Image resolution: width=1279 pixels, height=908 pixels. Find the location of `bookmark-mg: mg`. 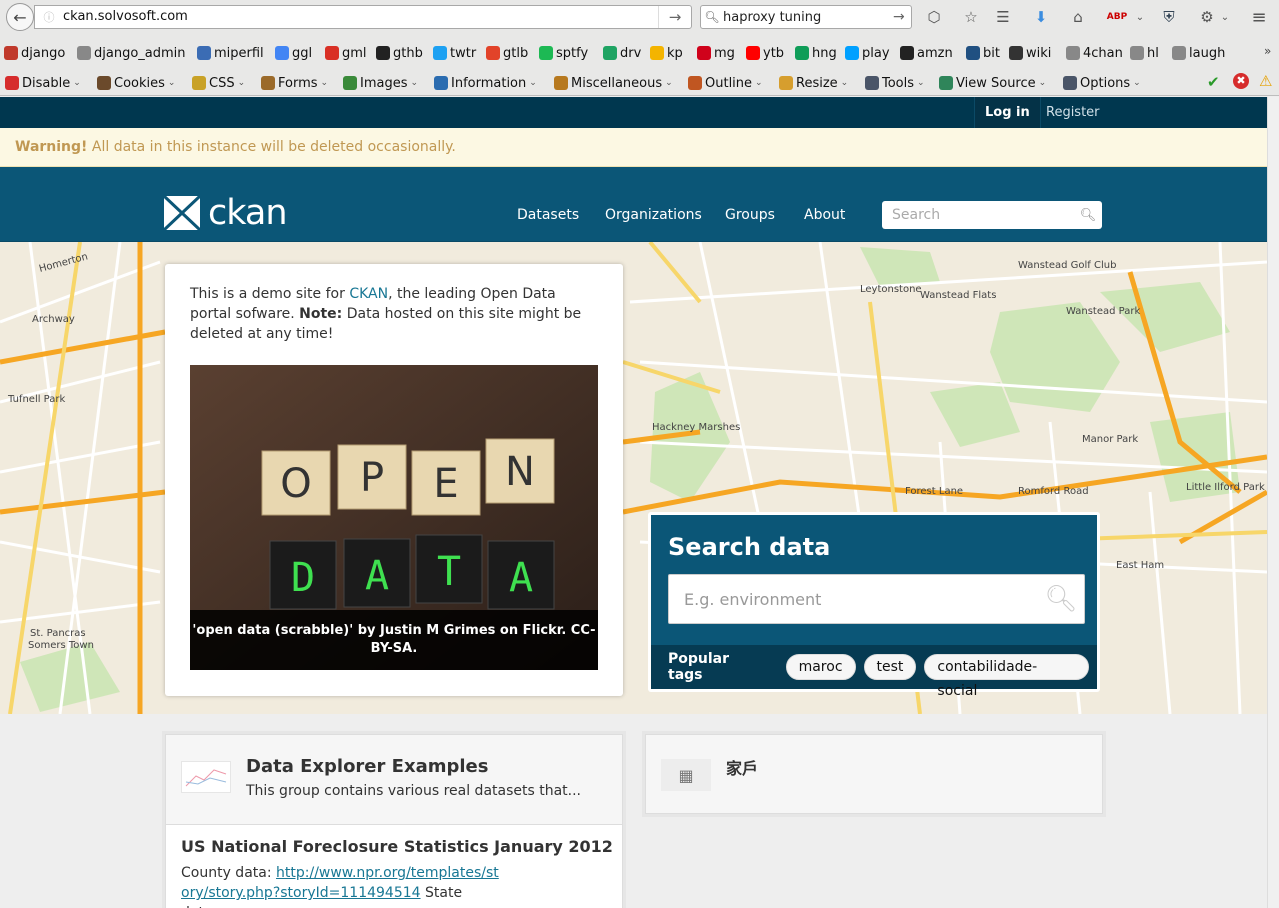

bookmark-mg: mg is located at coordinates (716, 53).